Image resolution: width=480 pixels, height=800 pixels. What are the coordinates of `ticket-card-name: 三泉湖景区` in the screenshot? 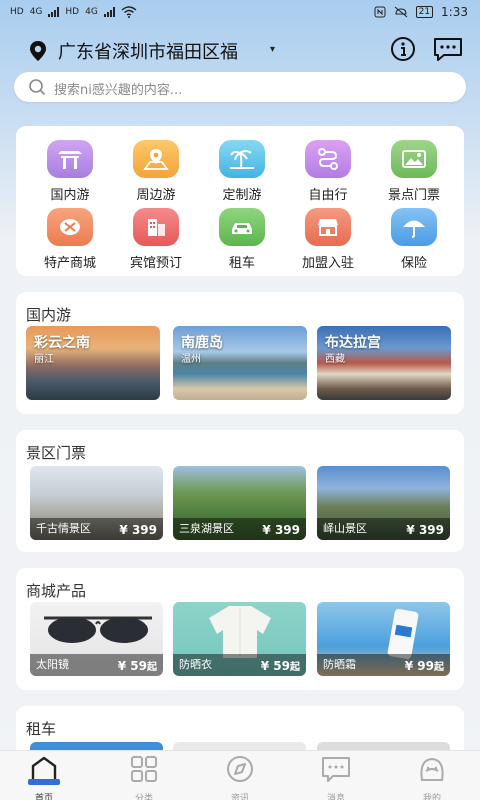 It's located at (206, 528).